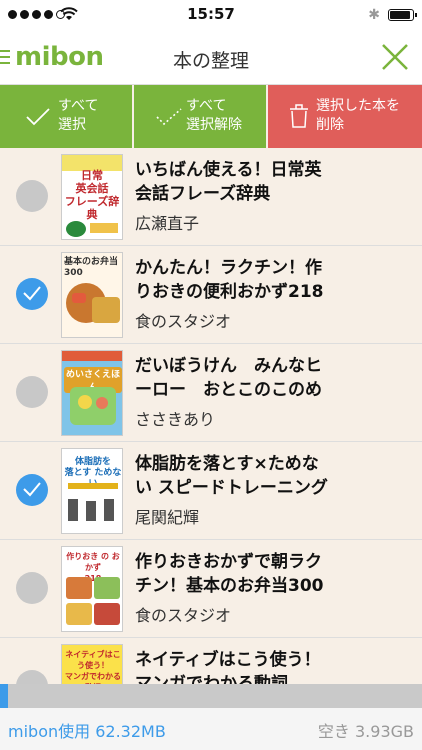  I want to click on storage-free-label: 空き 3.93GB, so click(365, 731).